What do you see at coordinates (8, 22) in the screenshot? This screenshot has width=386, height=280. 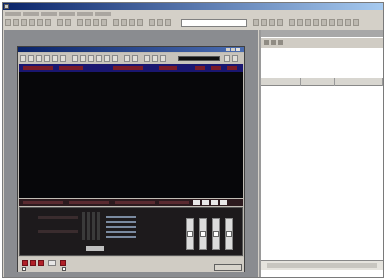 I see `new-icon` at bounding box center [8, 22].